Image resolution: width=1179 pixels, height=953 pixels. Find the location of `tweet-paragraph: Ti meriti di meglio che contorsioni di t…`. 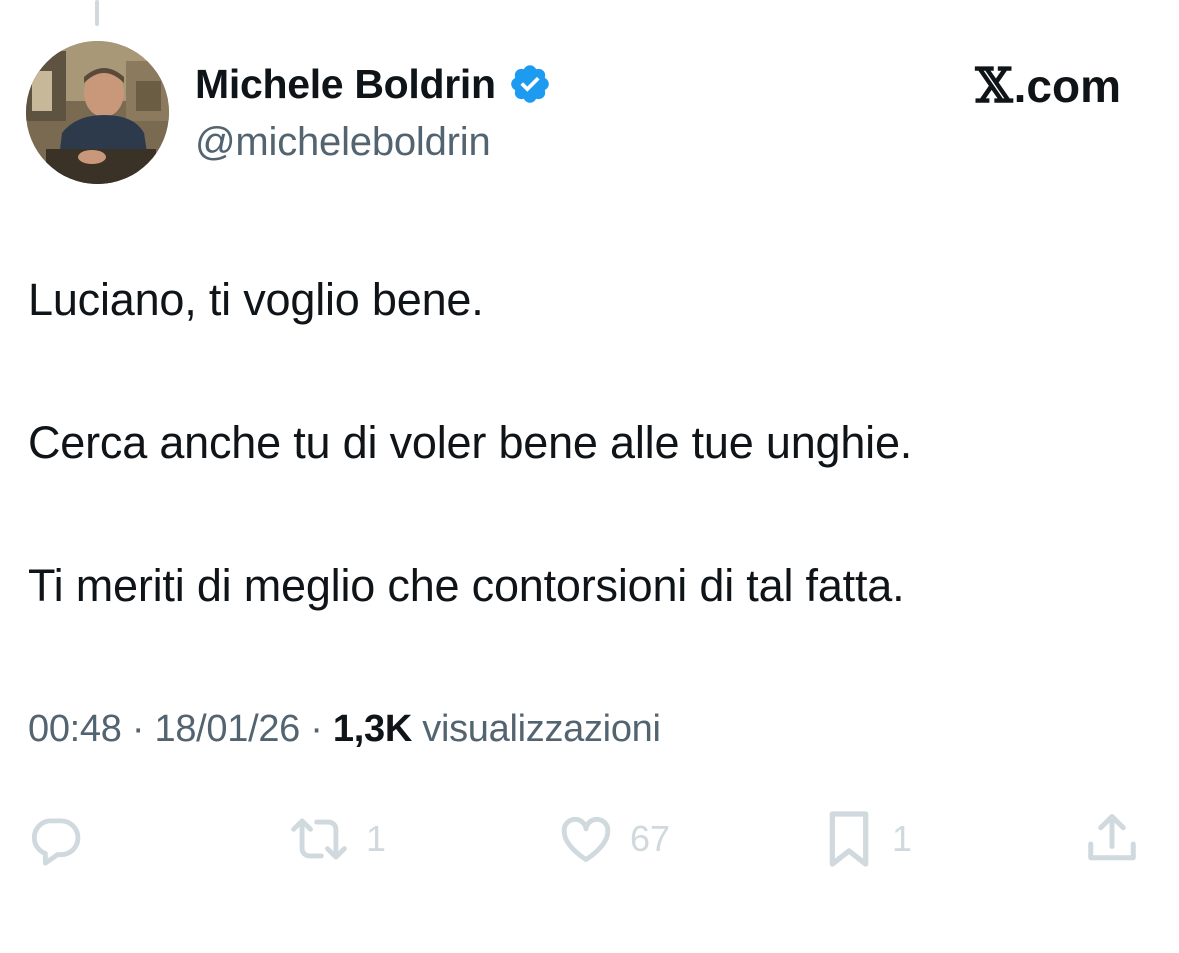

tweet-paragraph: Ti meriti di meglio che contorsioni di t… is located at coordinates (466, 585).